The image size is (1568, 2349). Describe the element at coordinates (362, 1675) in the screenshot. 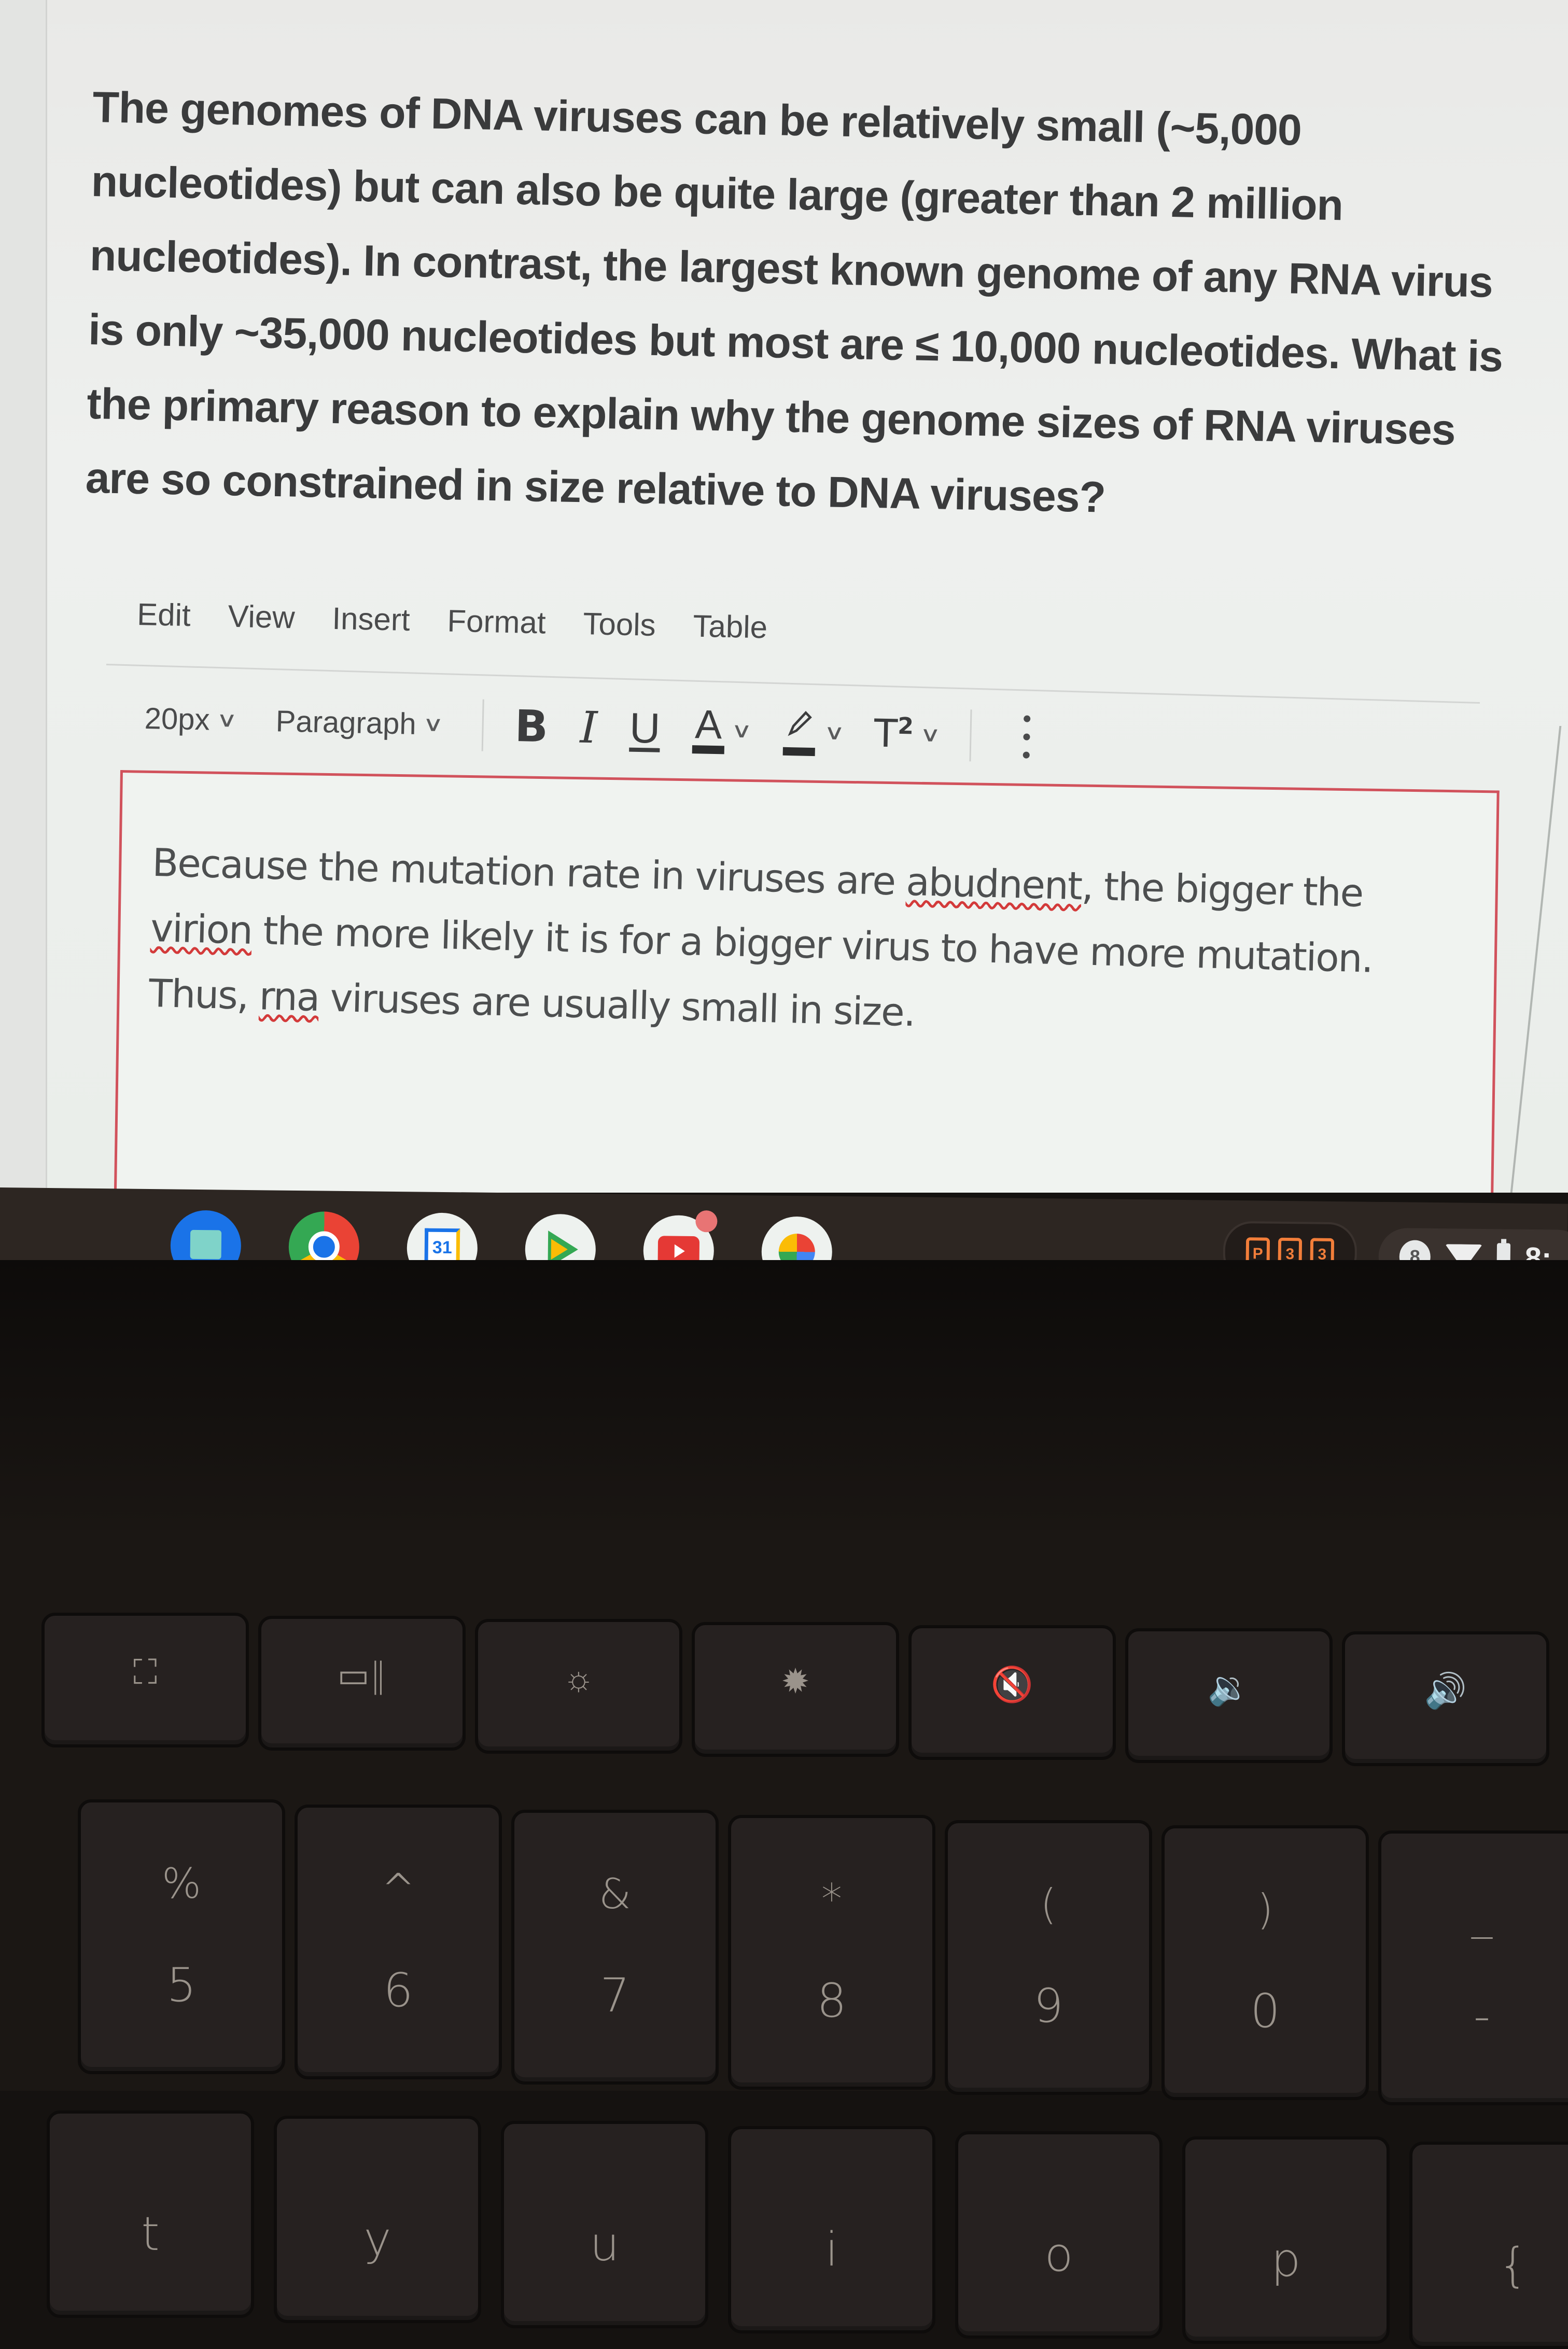

I see `overview-icon: ▭‖` at that location.